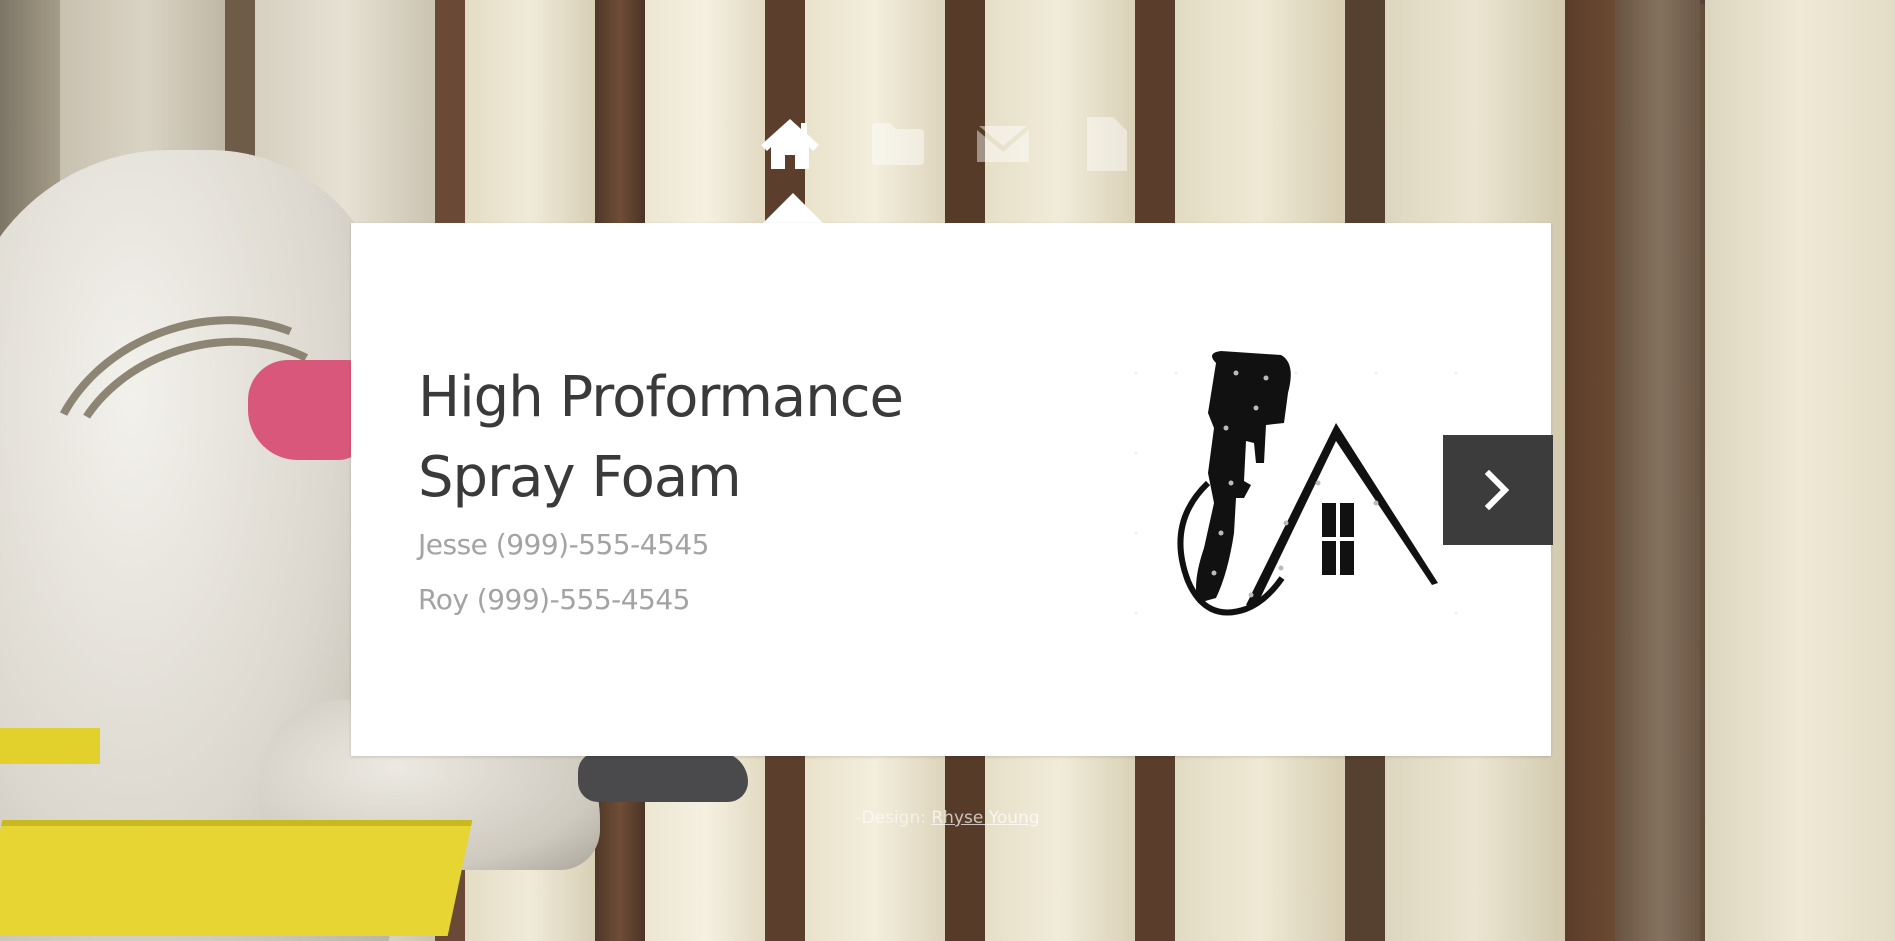 This screenshot has height=941, width=1895. Describe the element at coordinates (663, 777) in the screenshot. I see `bg-glove` at that location.